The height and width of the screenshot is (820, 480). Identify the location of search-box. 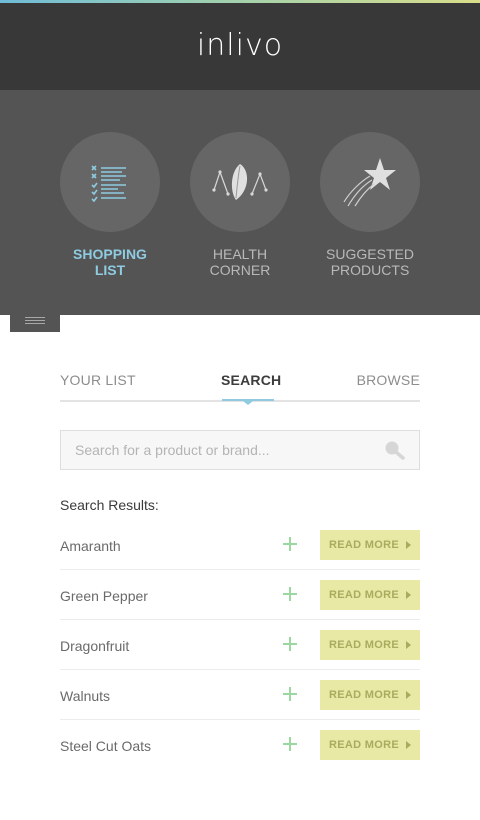
(240, 450).